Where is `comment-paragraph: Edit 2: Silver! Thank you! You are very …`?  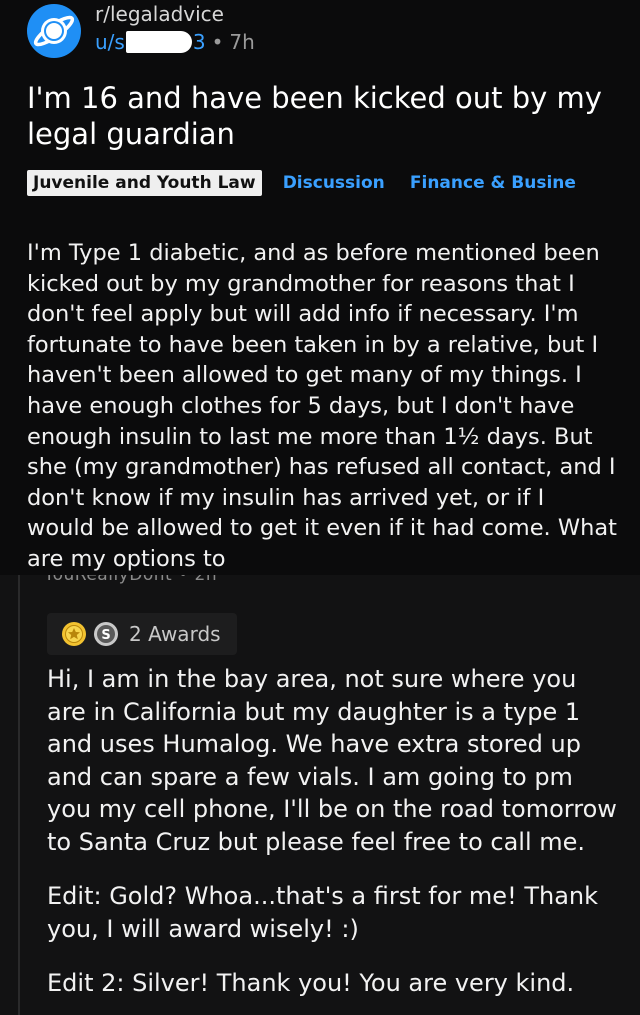 comment-paragraph: Edit 2: Silver! Thank you! You are very … is located at coordinates (311, 983).